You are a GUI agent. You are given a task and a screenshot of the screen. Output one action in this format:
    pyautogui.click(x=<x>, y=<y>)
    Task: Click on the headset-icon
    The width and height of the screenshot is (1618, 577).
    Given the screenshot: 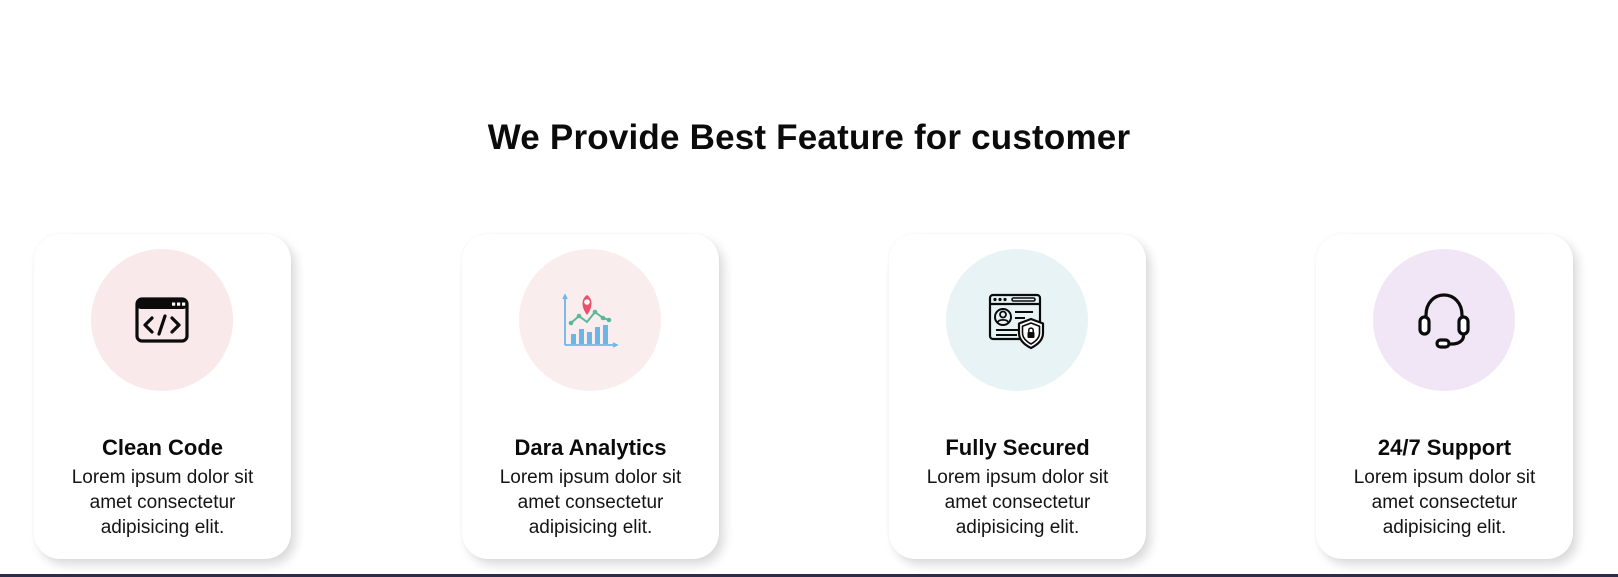 What is the action you would take?
    pyautogui.click(x=1444, y=320)
    